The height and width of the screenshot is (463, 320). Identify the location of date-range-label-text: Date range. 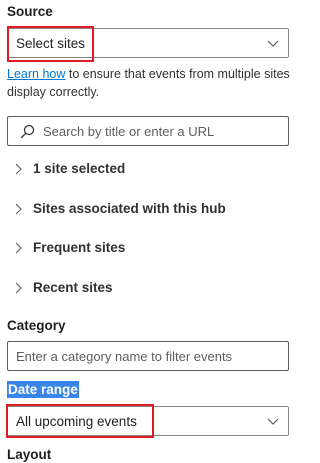
(43, 389).